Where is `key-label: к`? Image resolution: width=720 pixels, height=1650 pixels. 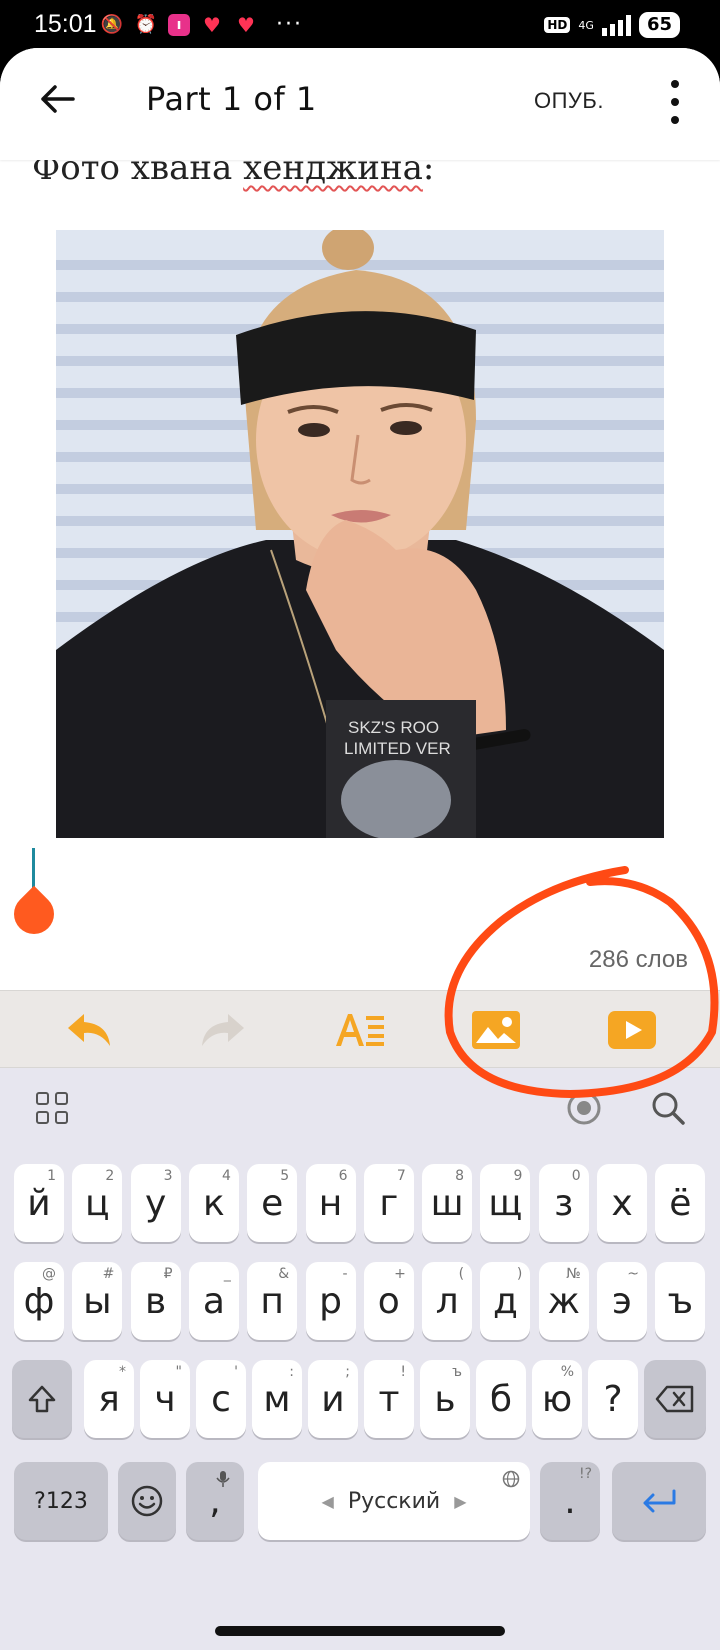
key-label: к is located at coordinates (214, 1203).